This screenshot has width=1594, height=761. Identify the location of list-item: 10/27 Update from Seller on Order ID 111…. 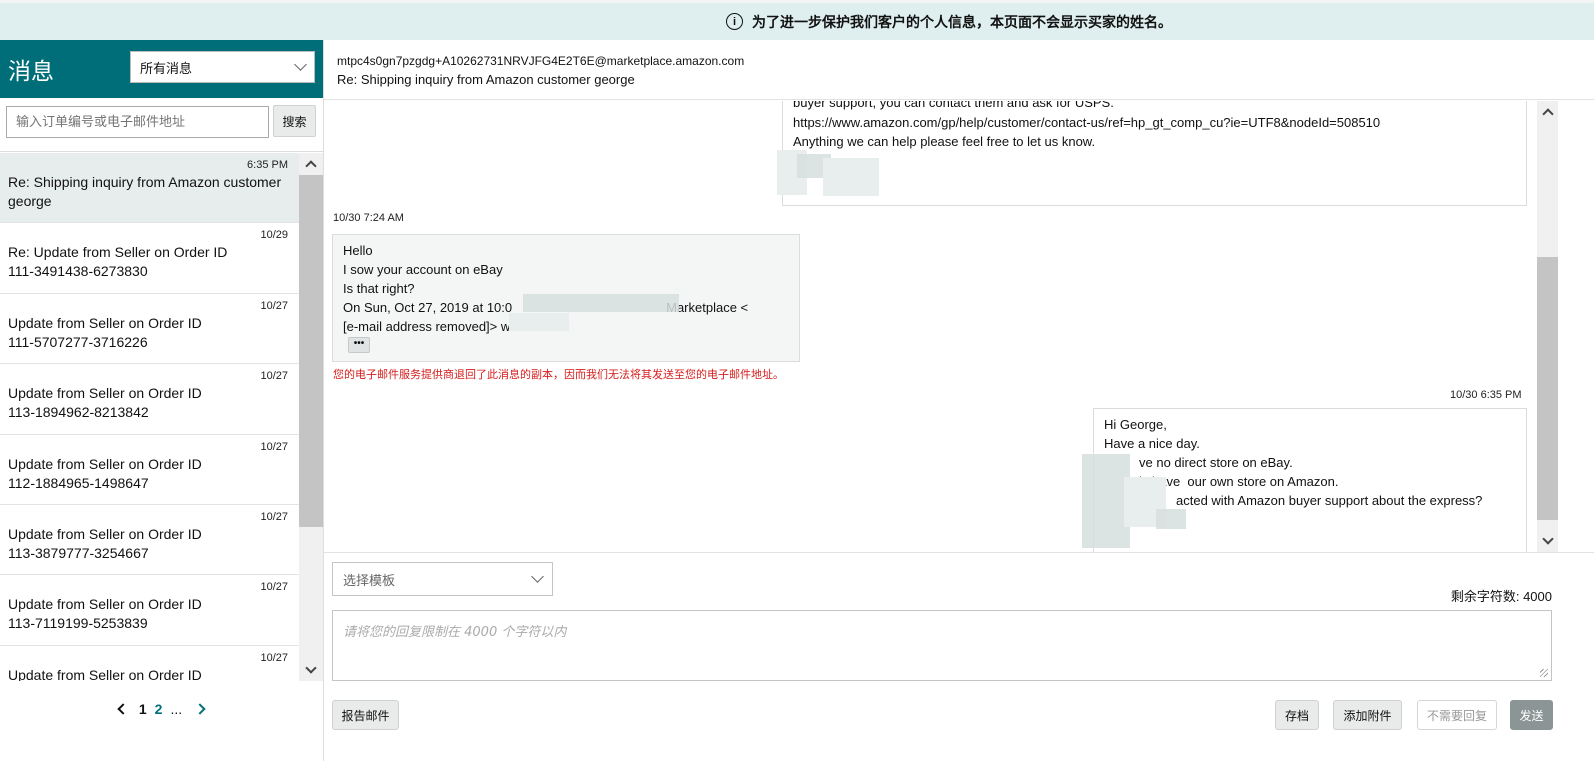
(149, 329).